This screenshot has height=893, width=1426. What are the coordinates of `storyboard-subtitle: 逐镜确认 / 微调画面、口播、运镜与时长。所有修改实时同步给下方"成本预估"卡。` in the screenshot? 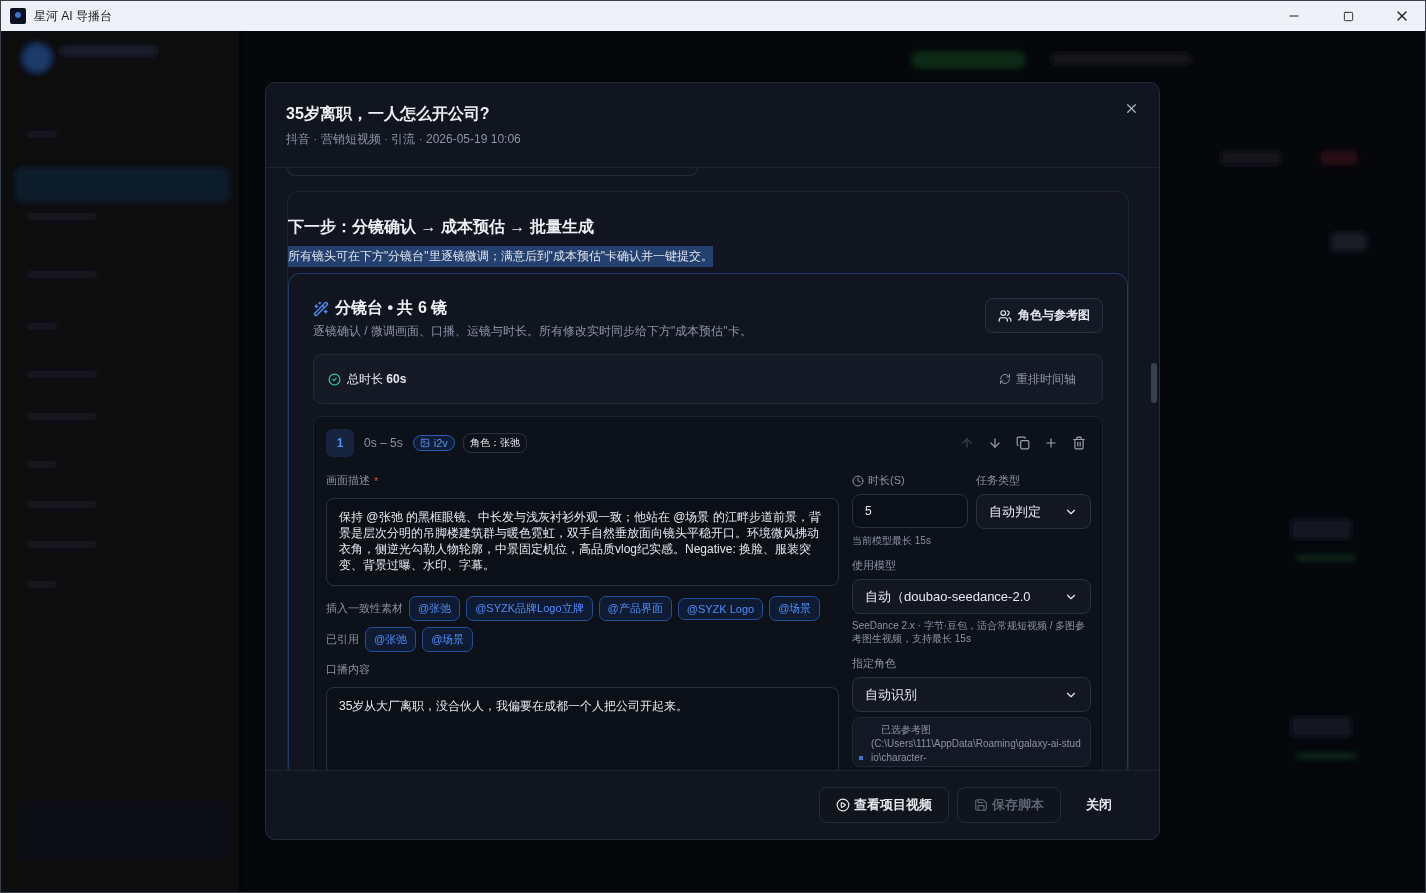 It's located at (532, 331).